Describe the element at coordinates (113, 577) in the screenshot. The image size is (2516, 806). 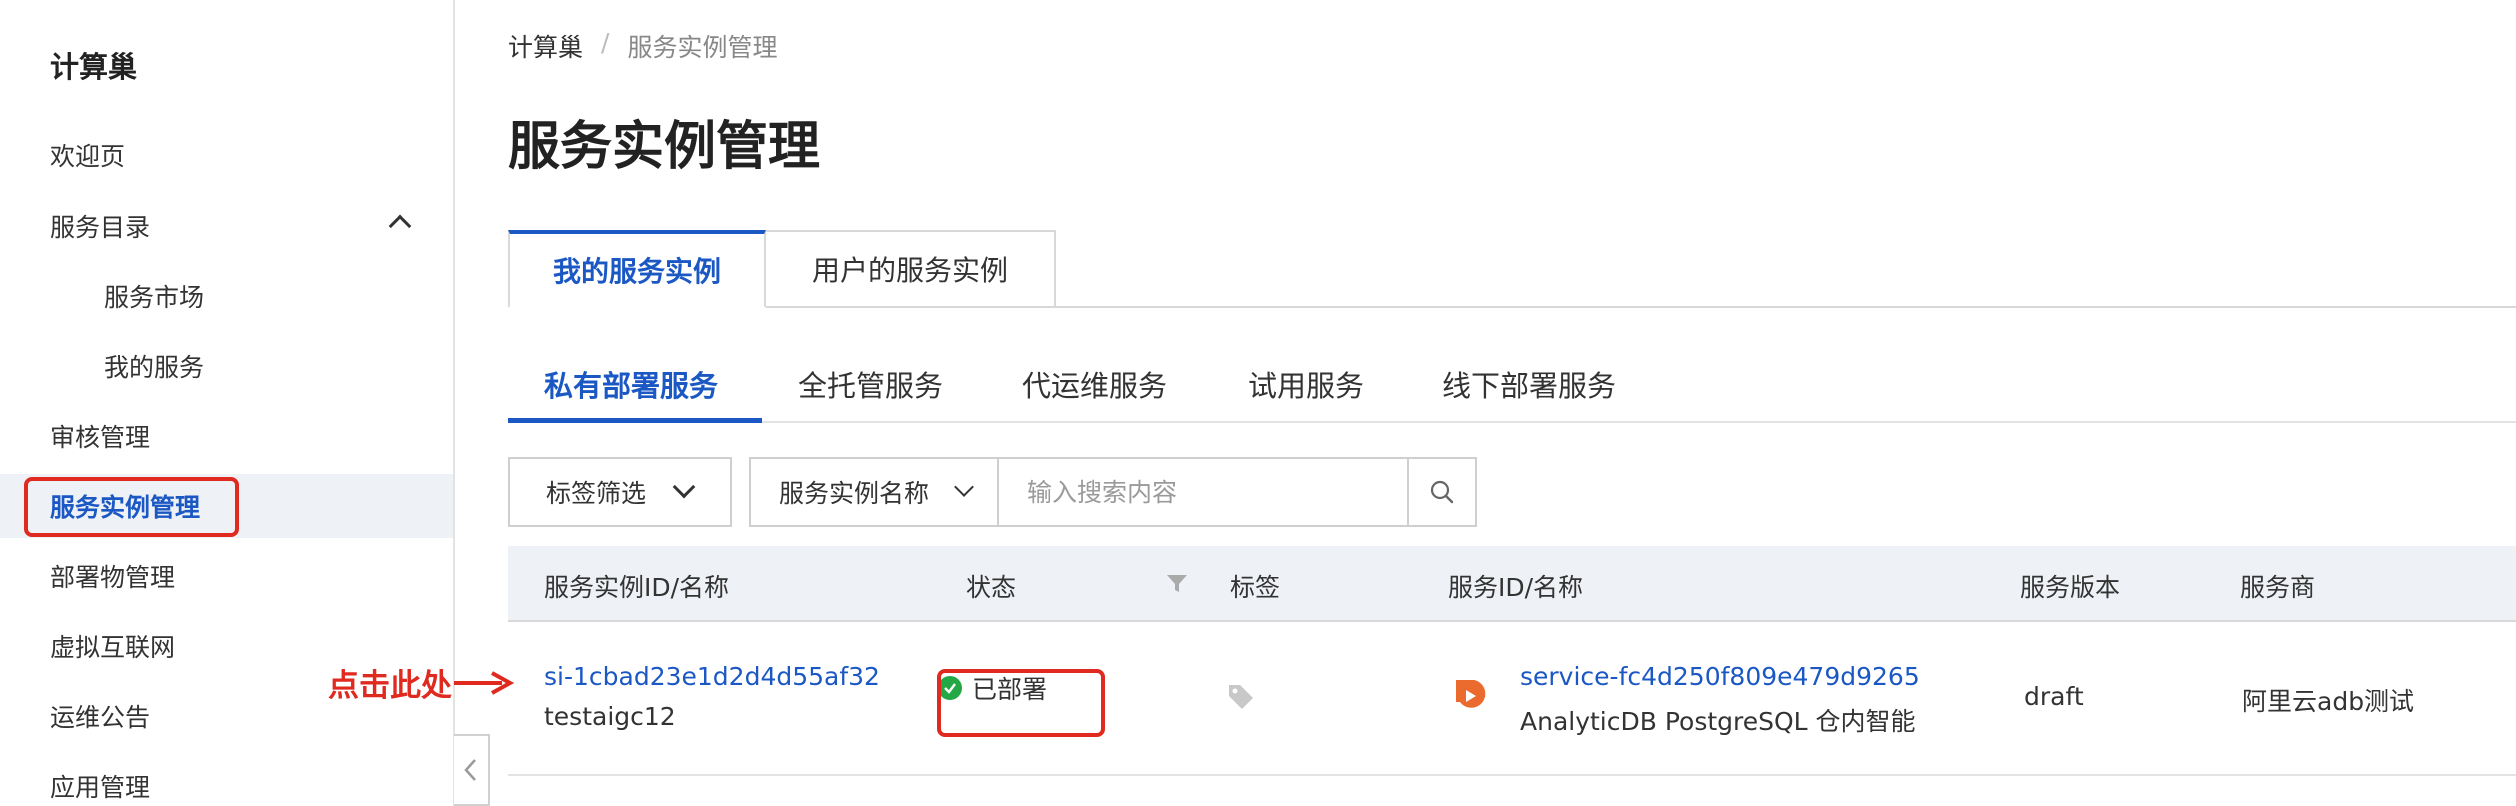
I see `sidebar-item-label: 部署物管理` at that location.